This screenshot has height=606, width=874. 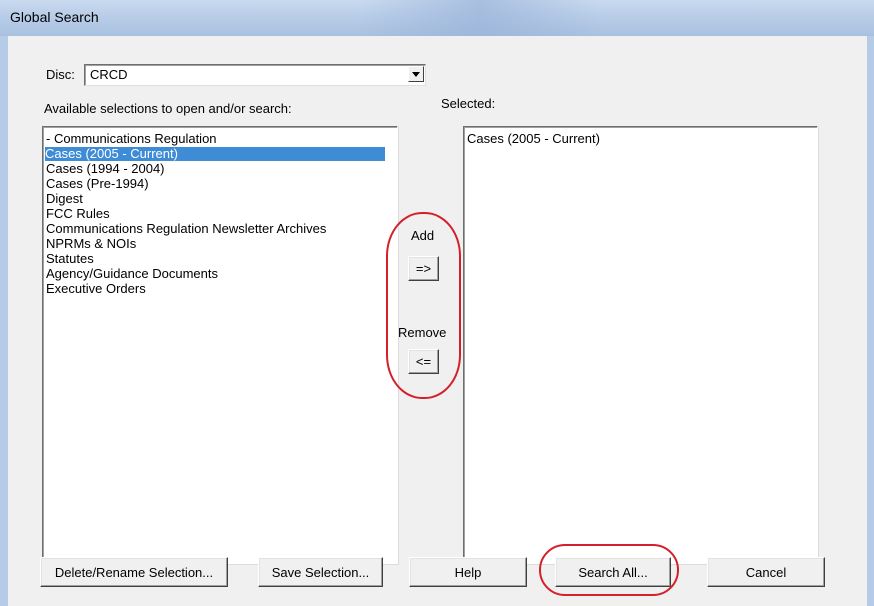 I want to click on list-item: Agency/Guidance Documents, so click(x=132, y=274).